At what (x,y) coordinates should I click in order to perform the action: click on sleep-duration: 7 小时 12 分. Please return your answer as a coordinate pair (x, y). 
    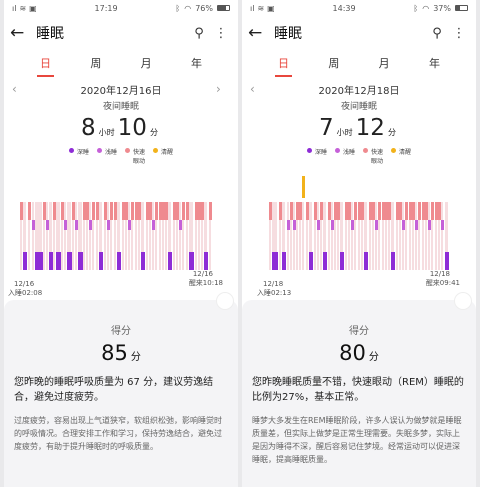
    Looking at the image, I should click on (359, 128).